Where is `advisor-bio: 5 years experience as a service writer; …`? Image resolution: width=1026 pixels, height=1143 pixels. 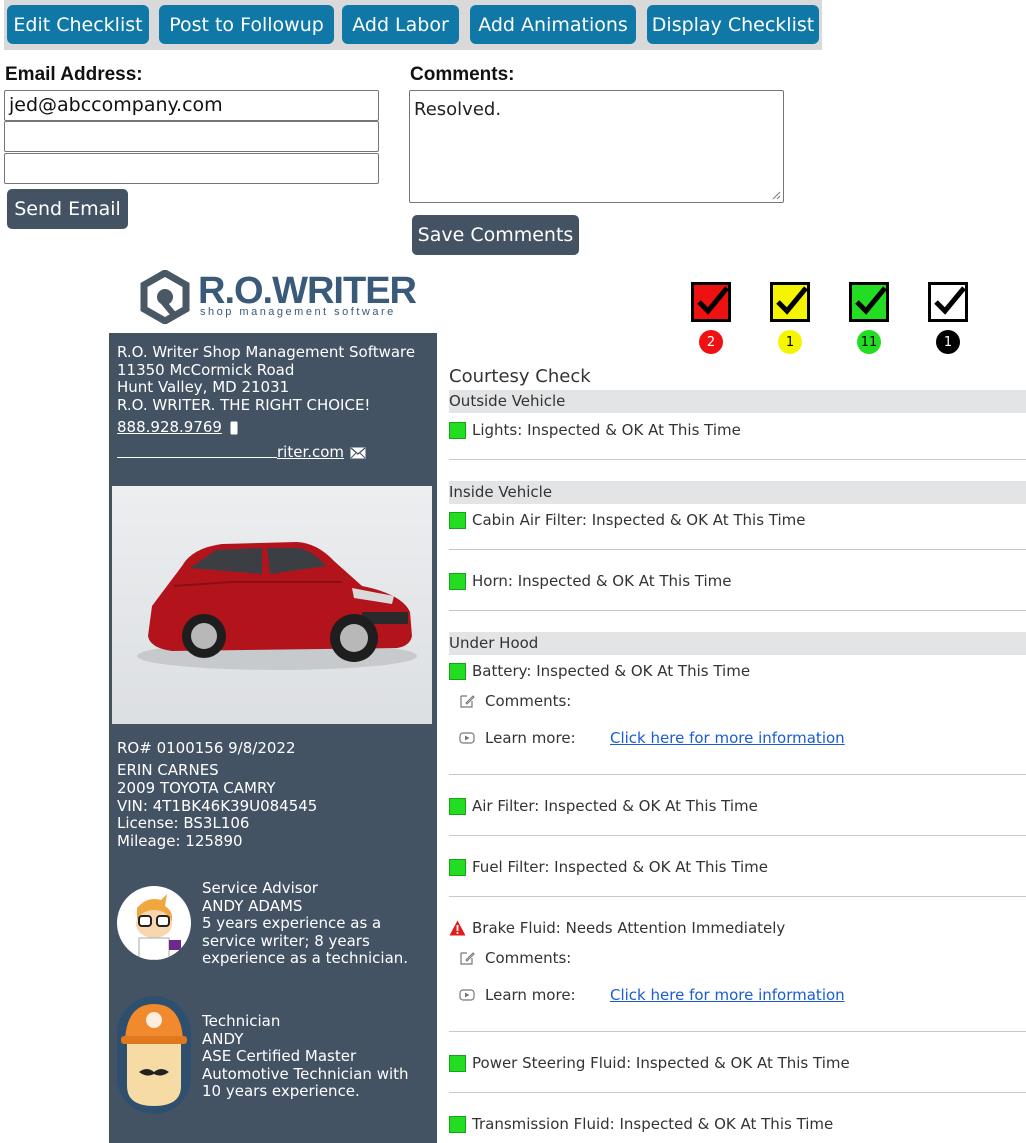 advisor-bio: 5 years experience as a service writer; … is located at coordinates (305, 940).